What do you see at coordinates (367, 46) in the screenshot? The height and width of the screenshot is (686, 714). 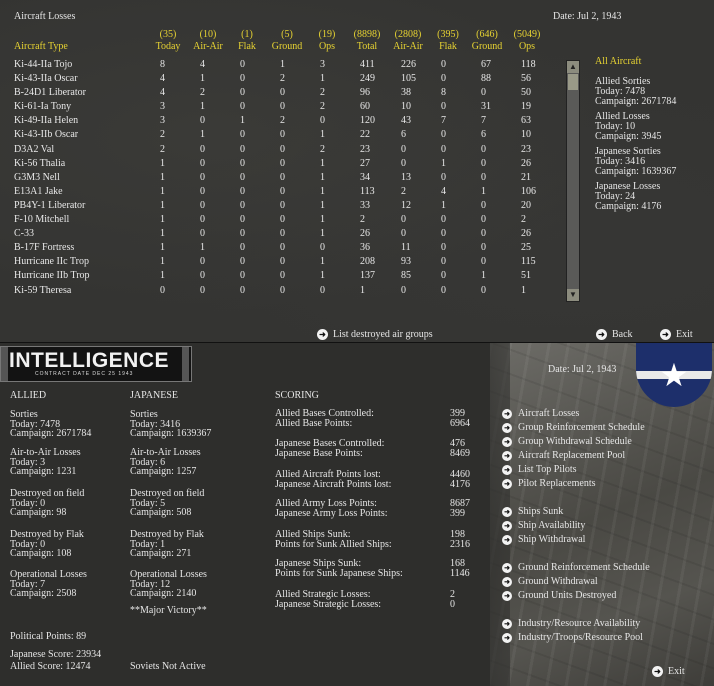 I see `column-header: Total` at bounding box center [367, 46].